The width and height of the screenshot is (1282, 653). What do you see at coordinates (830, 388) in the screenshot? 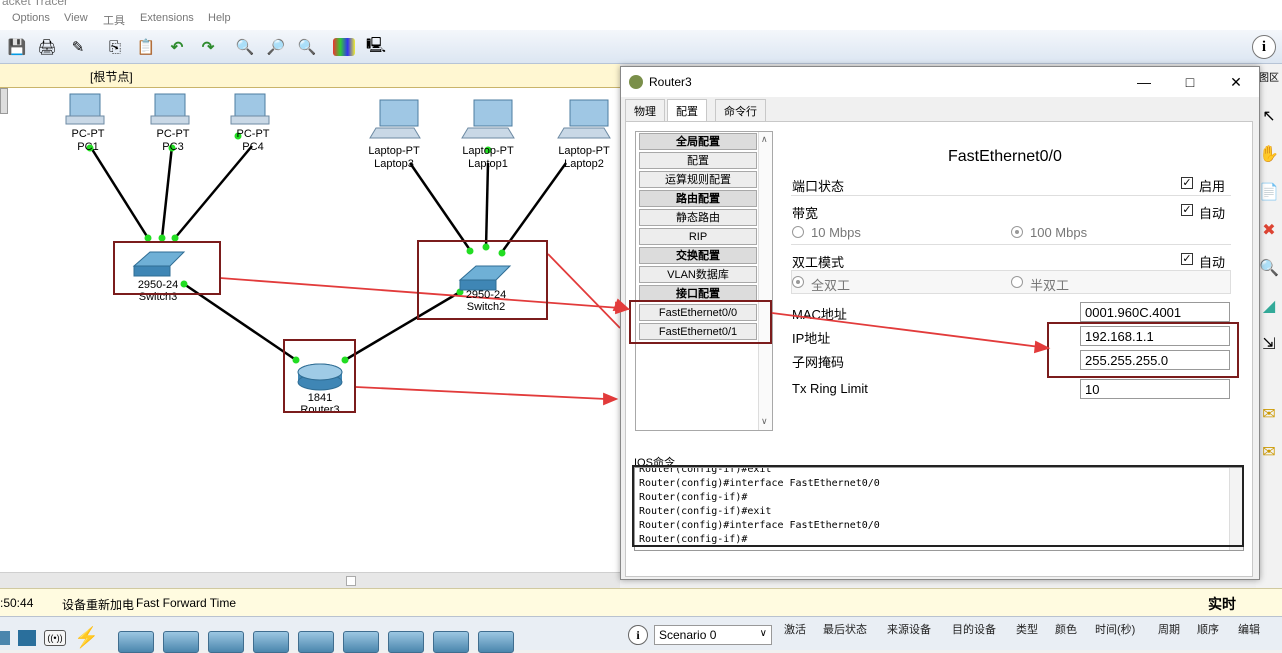
I see `tx-ring-limit-label: Tx Ring Limit` at bounding box center [830, 388].